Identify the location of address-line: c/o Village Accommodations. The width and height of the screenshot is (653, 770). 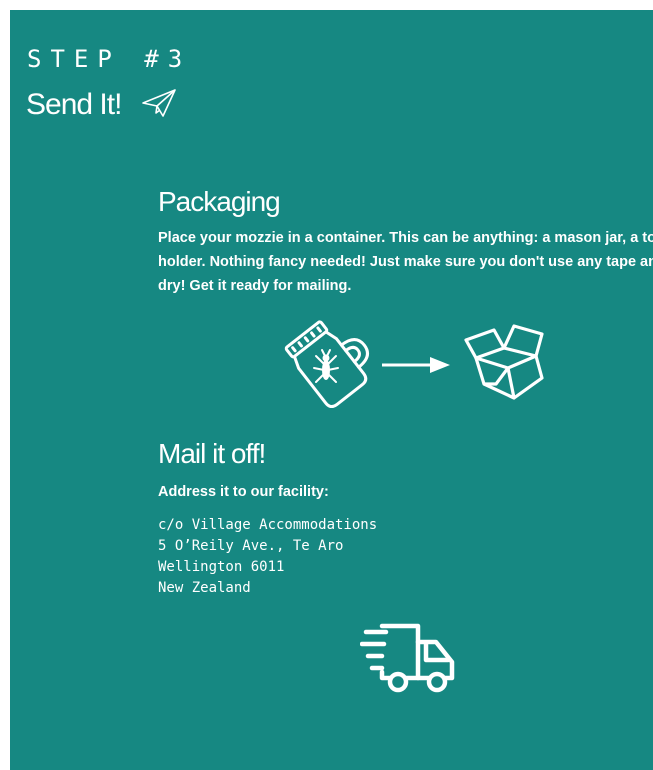
(268, 525).